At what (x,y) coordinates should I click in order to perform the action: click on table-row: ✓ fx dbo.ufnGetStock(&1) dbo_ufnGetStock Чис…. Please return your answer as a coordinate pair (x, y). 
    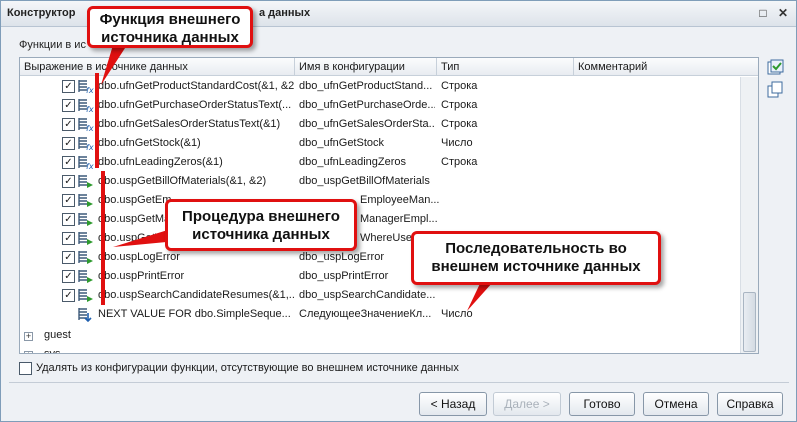
    Looking at the image, I should click on (380, 143).